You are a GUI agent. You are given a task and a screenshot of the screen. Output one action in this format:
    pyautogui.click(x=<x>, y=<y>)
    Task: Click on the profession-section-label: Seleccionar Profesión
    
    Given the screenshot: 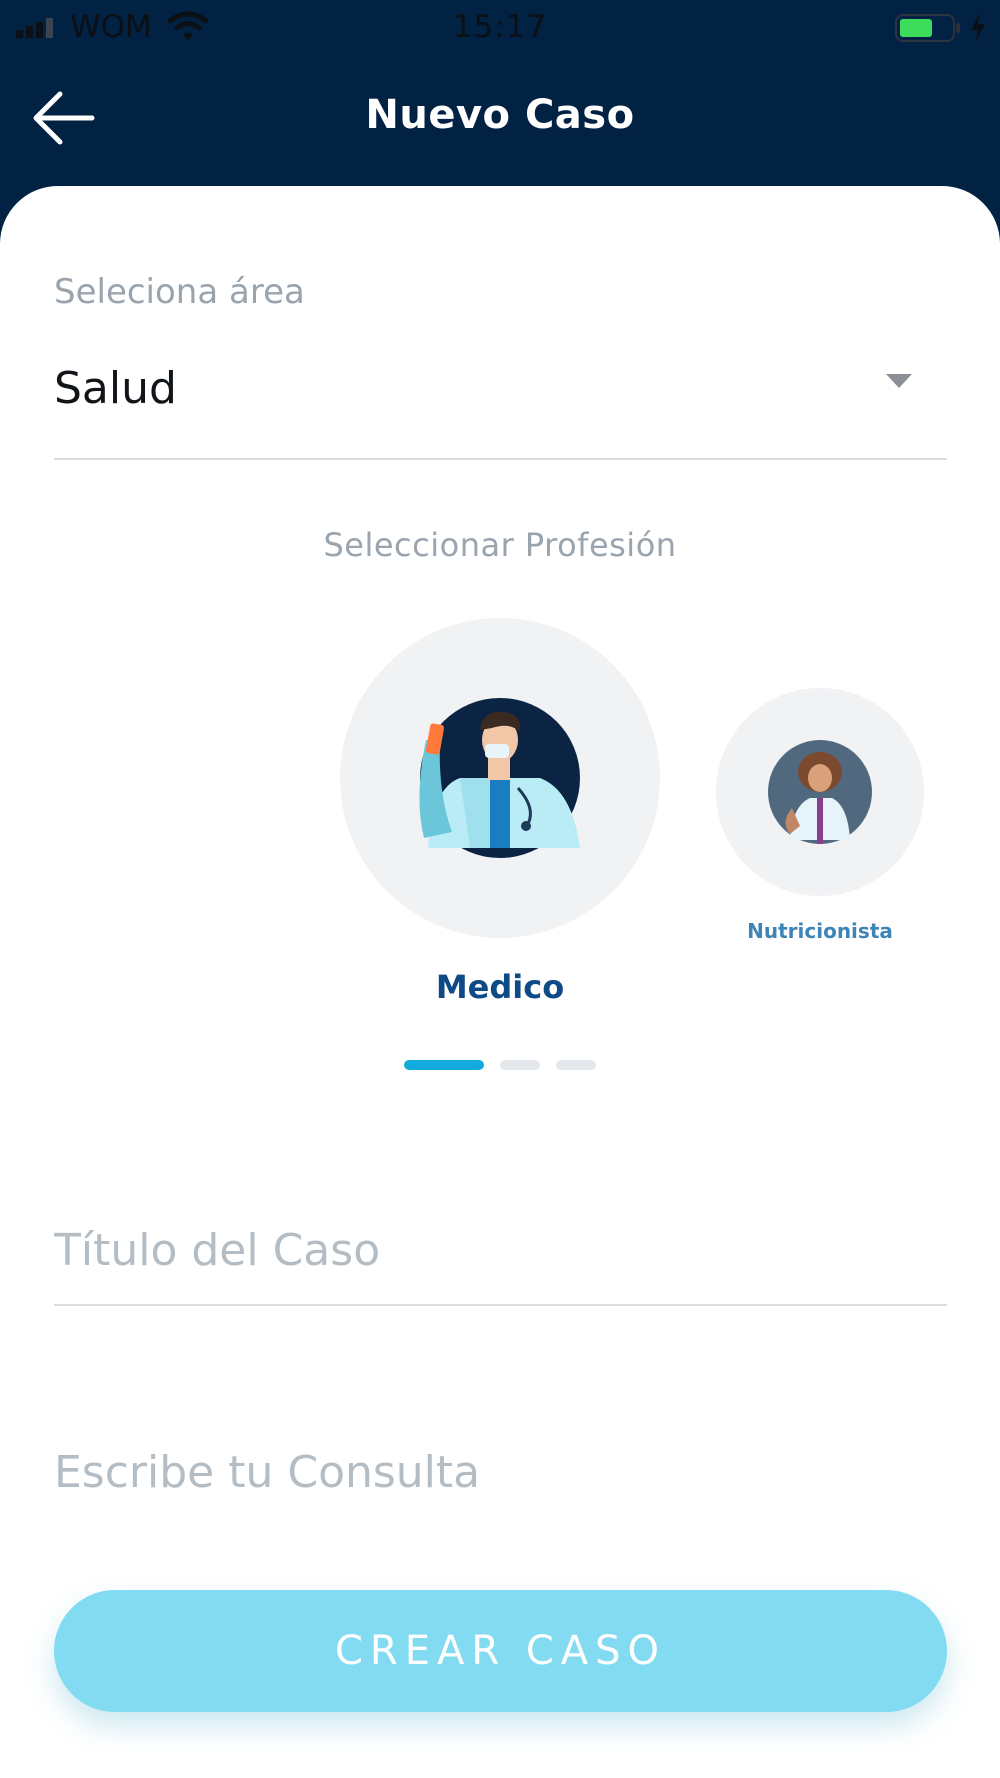 What is the action you would take?
    pyautogui.click(x=500, y=545)
    